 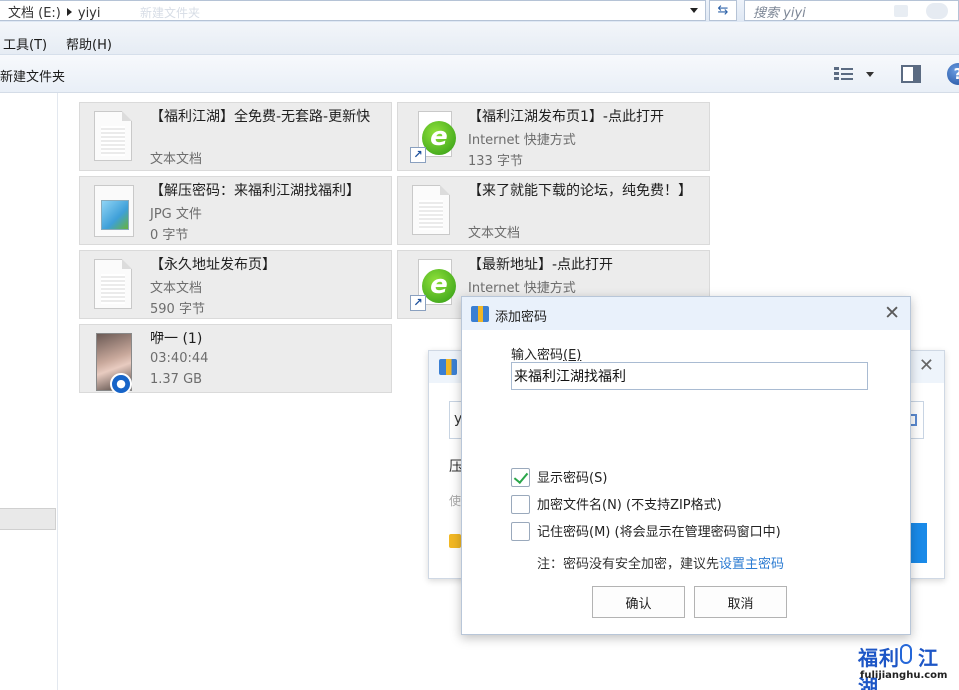 I want to click on nav-selected-item, so click(x=28, y=519).